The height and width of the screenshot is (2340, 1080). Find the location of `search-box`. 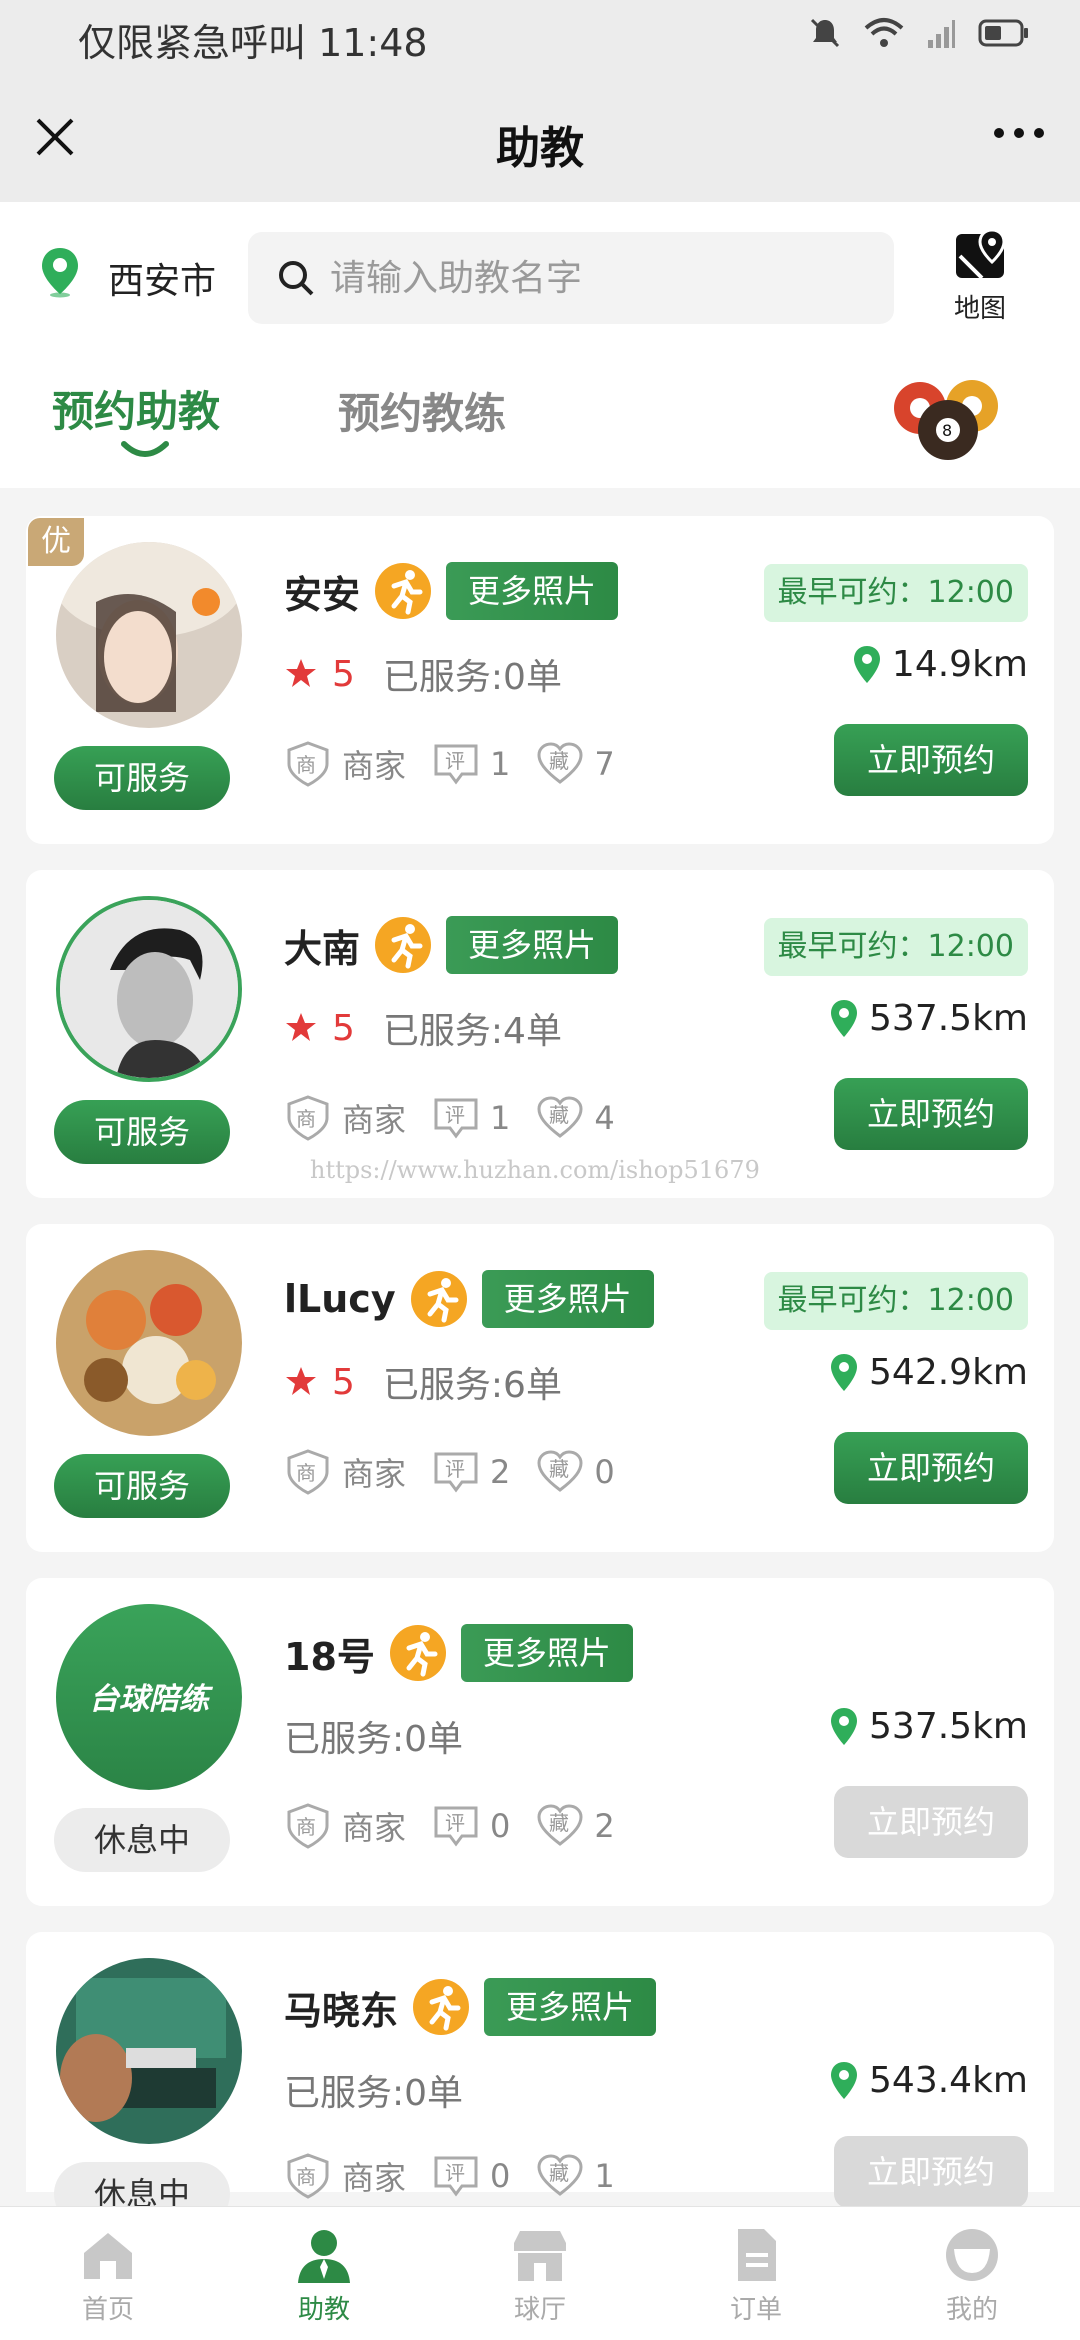

search-box is located at coordinates (571, 278).